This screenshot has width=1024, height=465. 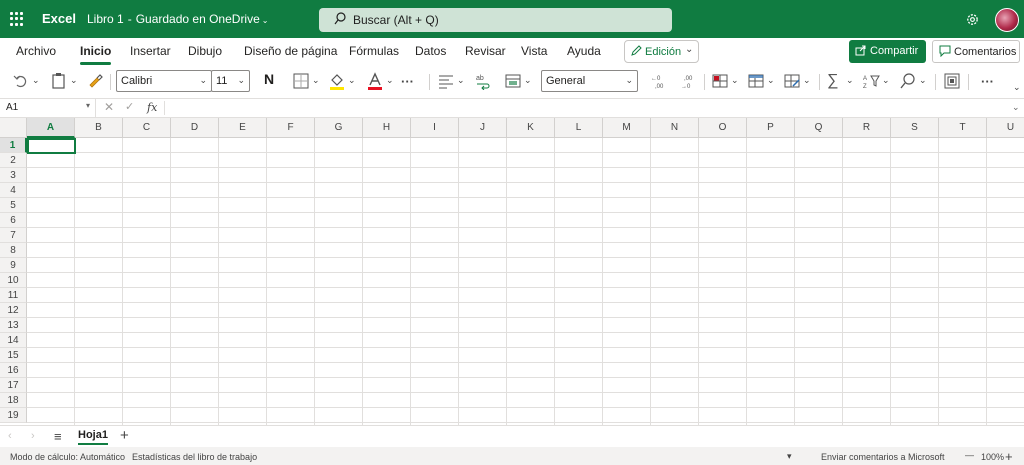 What do you see at coordinates (13, 128) in the screenshot?
I see `select-all-corner` at bounding box center [13, 128].